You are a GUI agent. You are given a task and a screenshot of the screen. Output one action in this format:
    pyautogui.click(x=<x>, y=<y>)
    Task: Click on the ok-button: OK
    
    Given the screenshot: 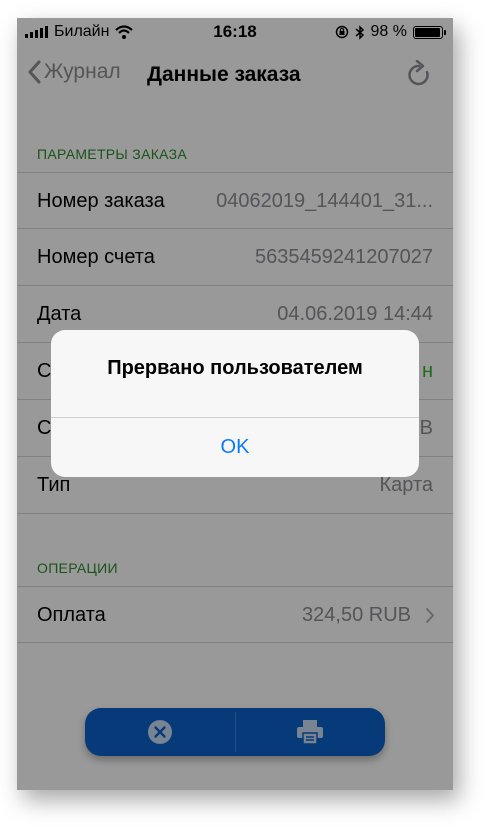 What is the action you would take?
    pyautogui.click(x=235, y=447)
    